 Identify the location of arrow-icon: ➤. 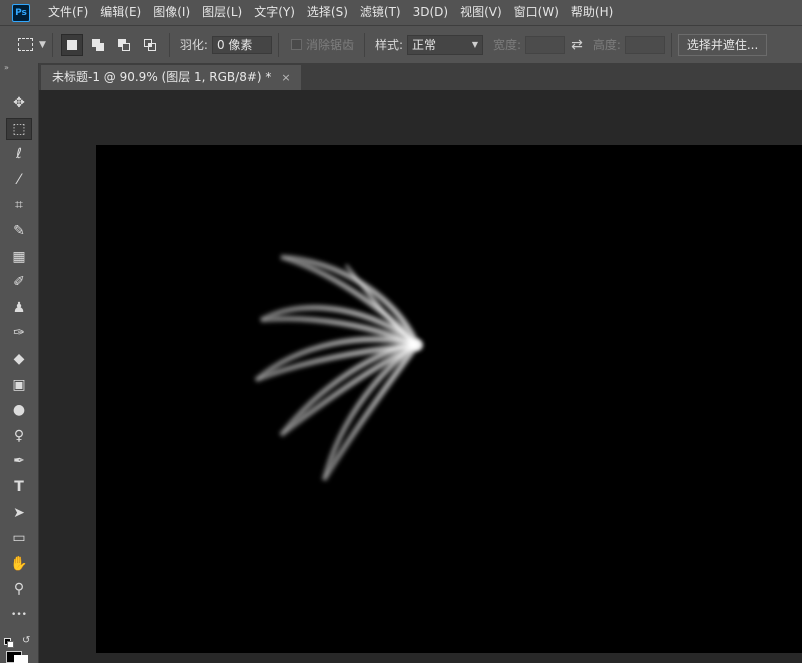
(19, 512).